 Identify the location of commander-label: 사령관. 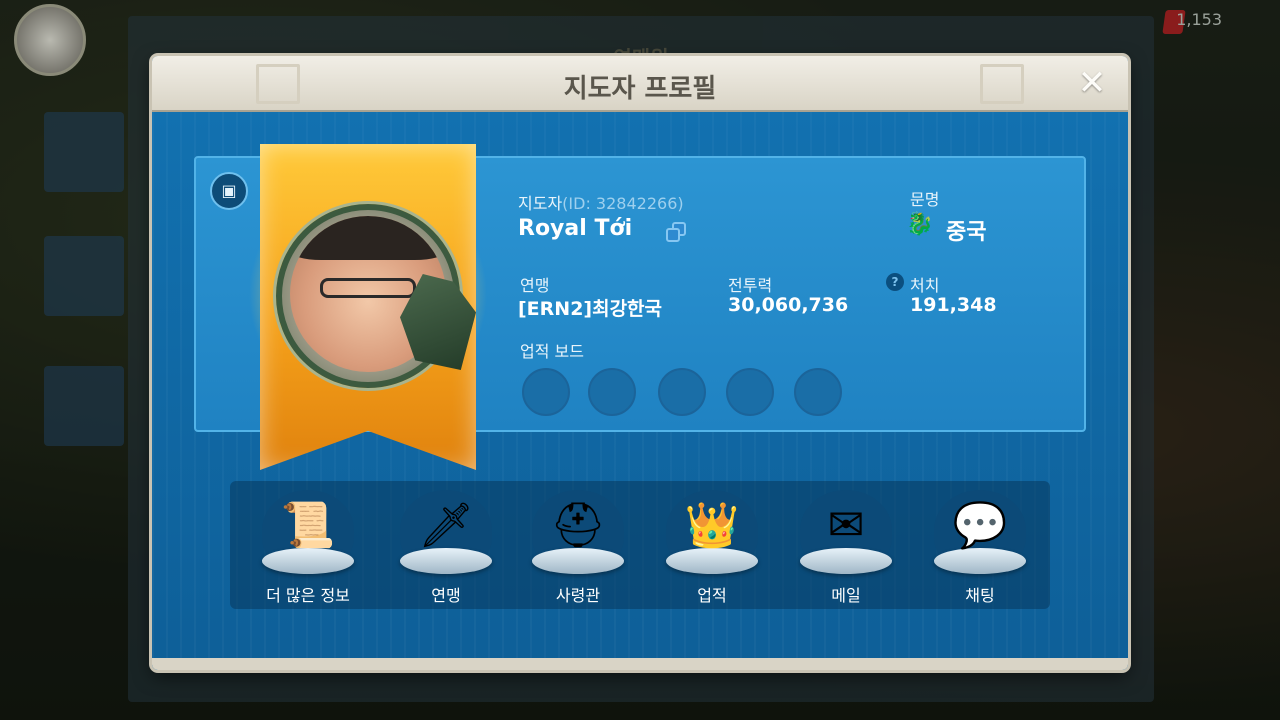
(578, 595).